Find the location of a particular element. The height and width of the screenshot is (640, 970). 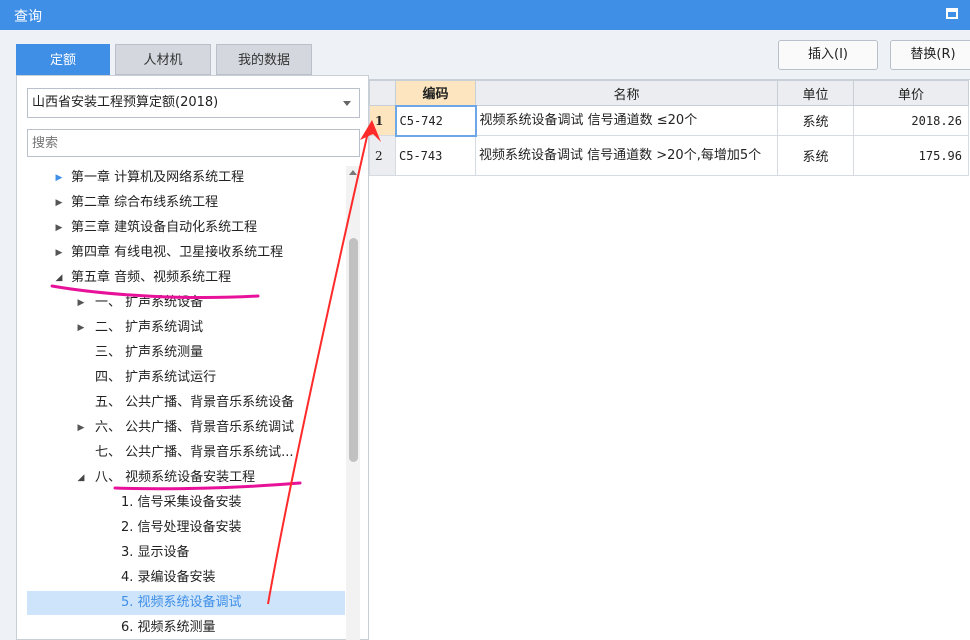

row-number-header is located at coordinates (382, 93).